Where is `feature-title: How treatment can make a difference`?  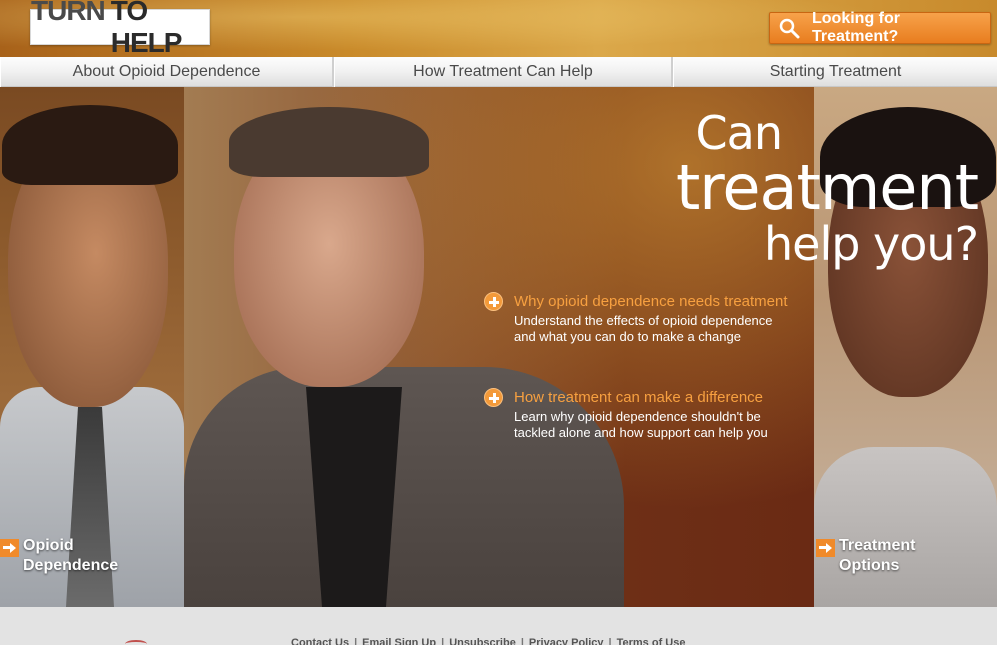
feature-title: How treatment can make a difference is located at coordinates (654, 397).